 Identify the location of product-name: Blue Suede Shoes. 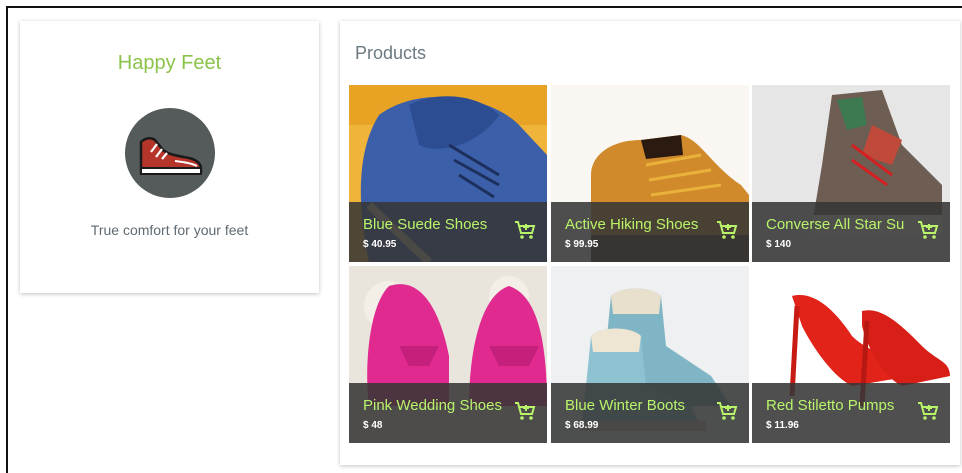
(425, 224).